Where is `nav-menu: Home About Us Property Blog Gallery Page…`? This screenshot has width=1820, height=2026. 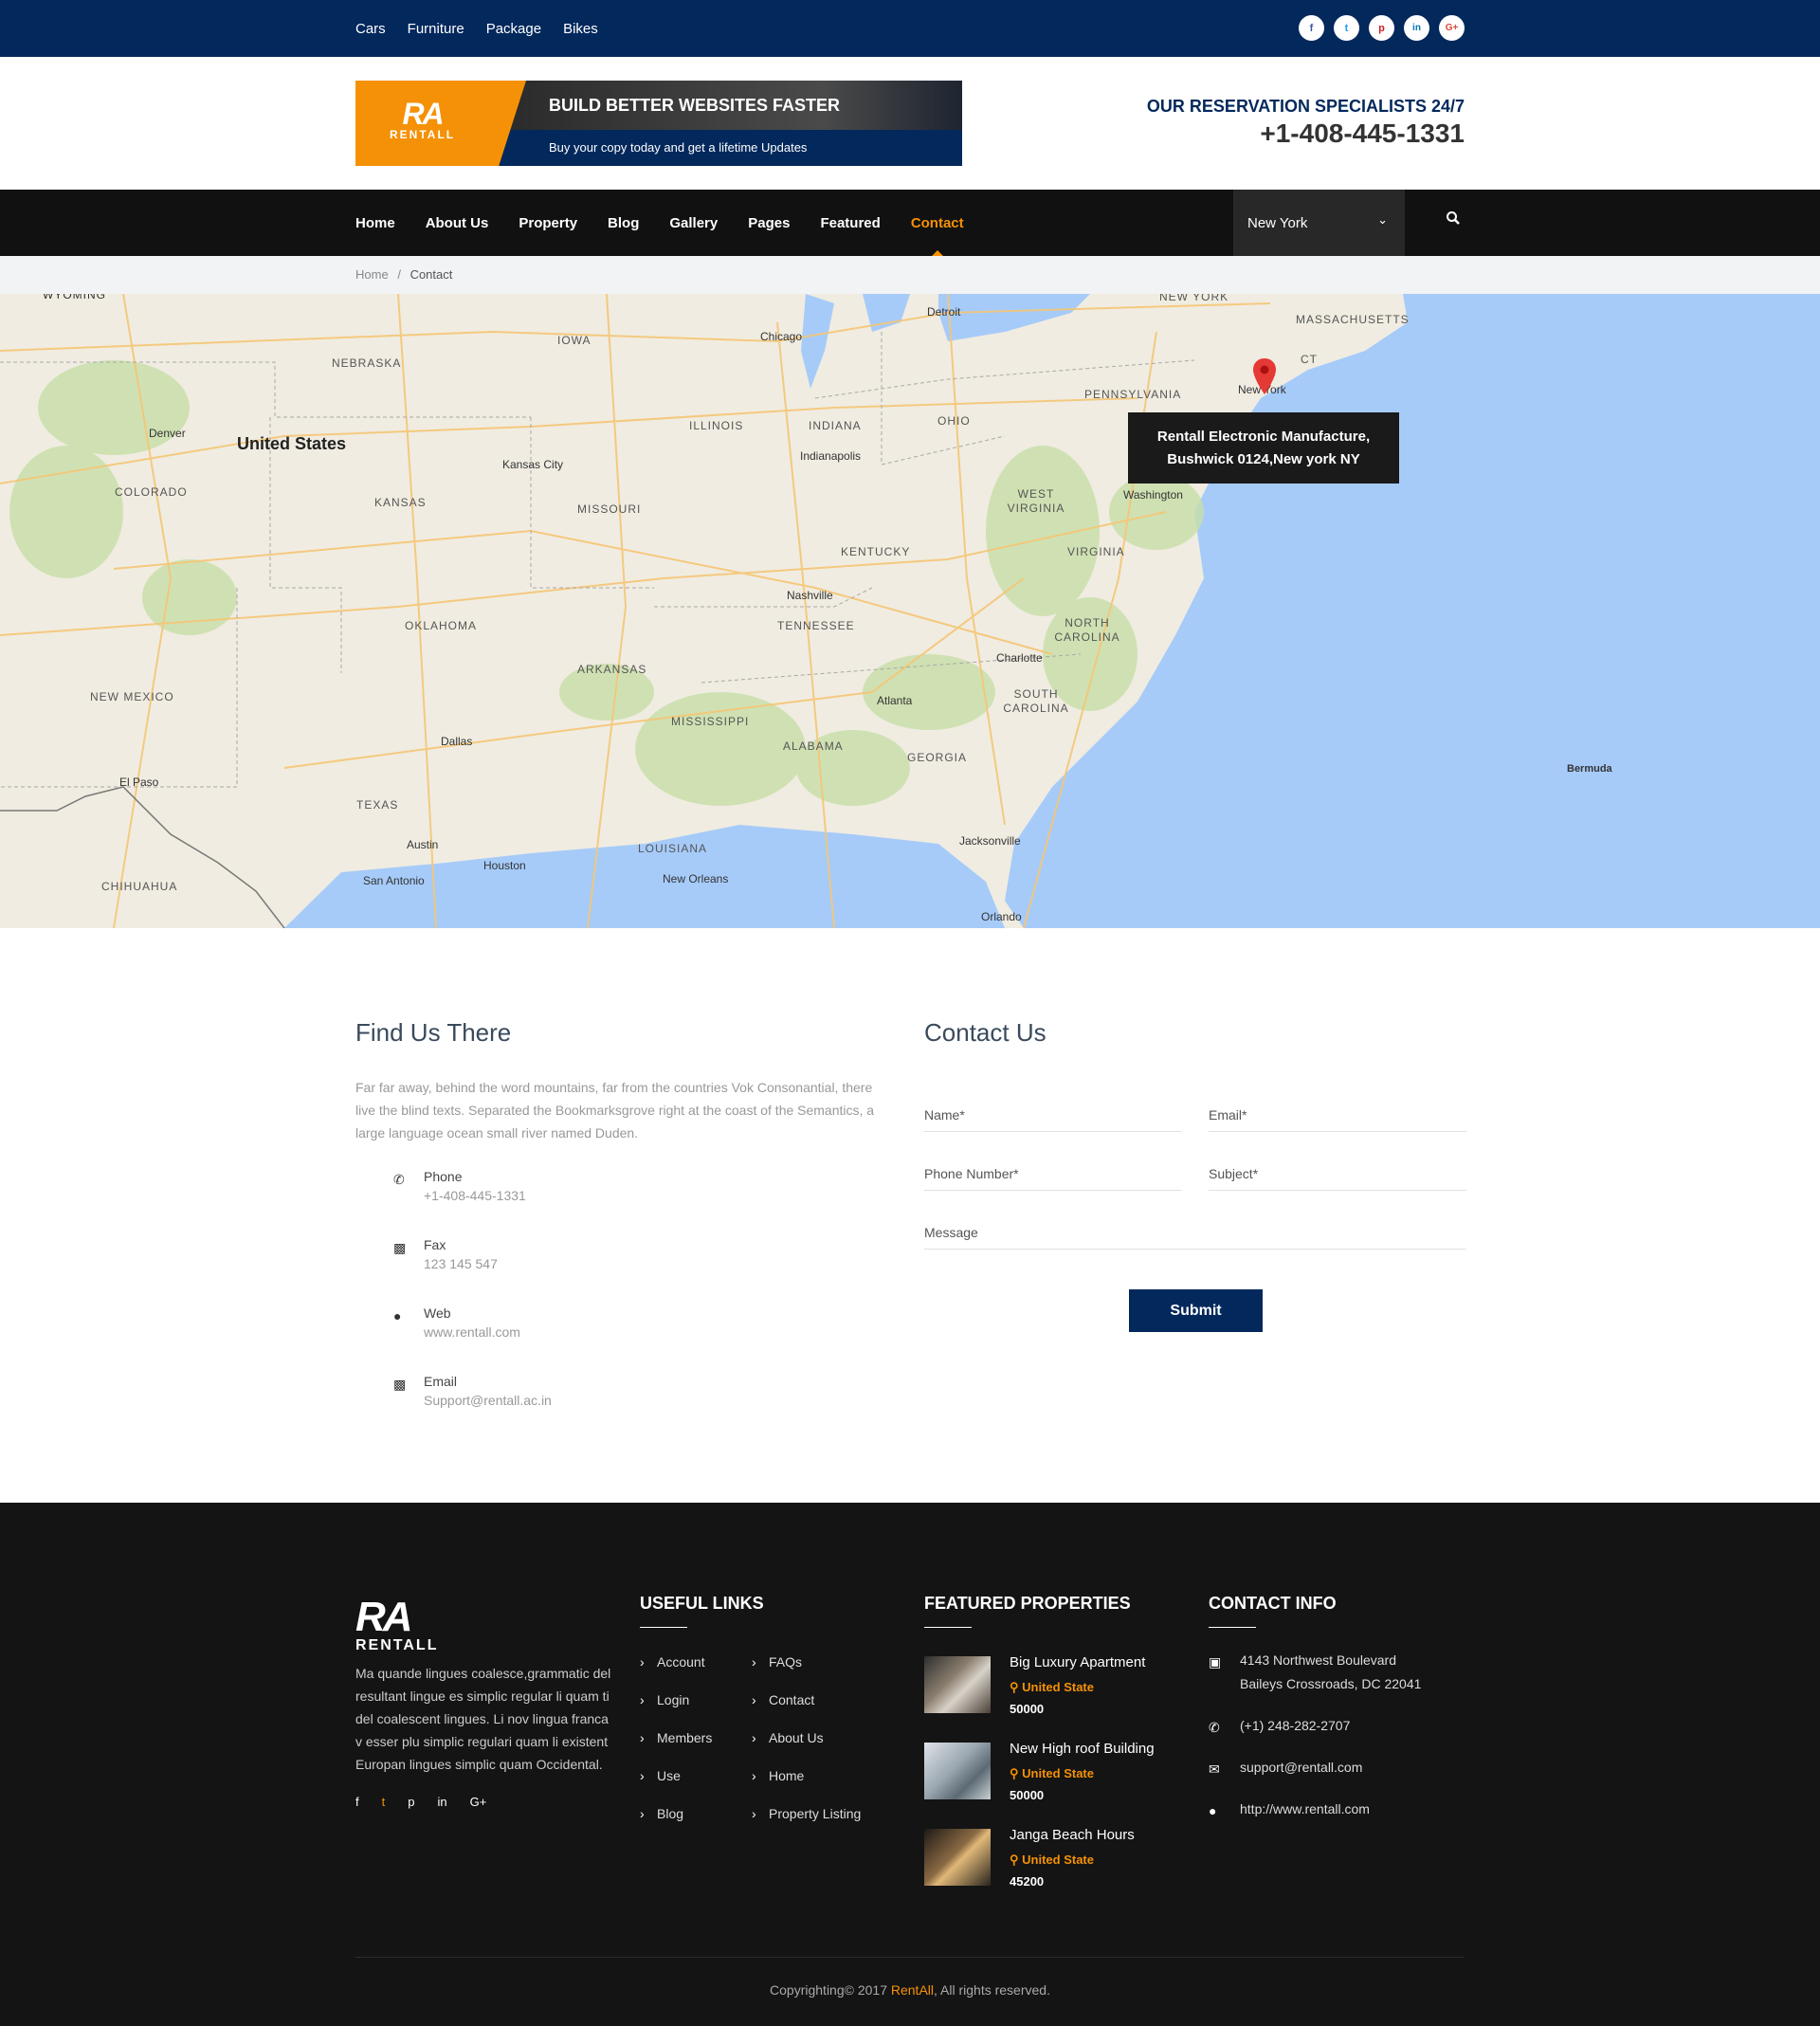 nav-menu: Home About Us Property Blog Gallery Page… is located at coordinates (659, 223).